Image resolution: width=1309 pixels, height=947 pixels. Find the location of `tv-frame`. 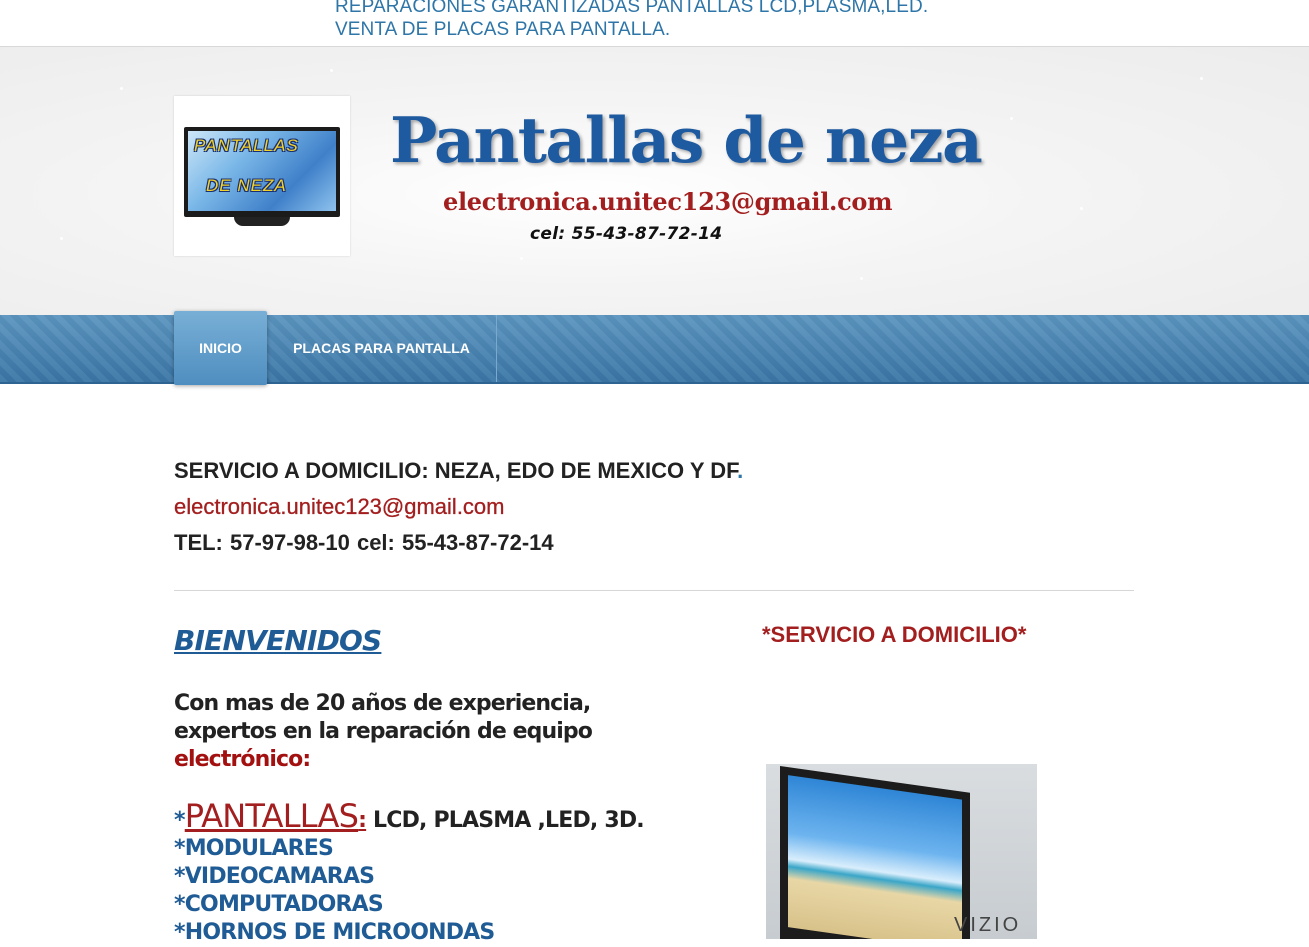

tv-frame is located at coordinates (875, 852).